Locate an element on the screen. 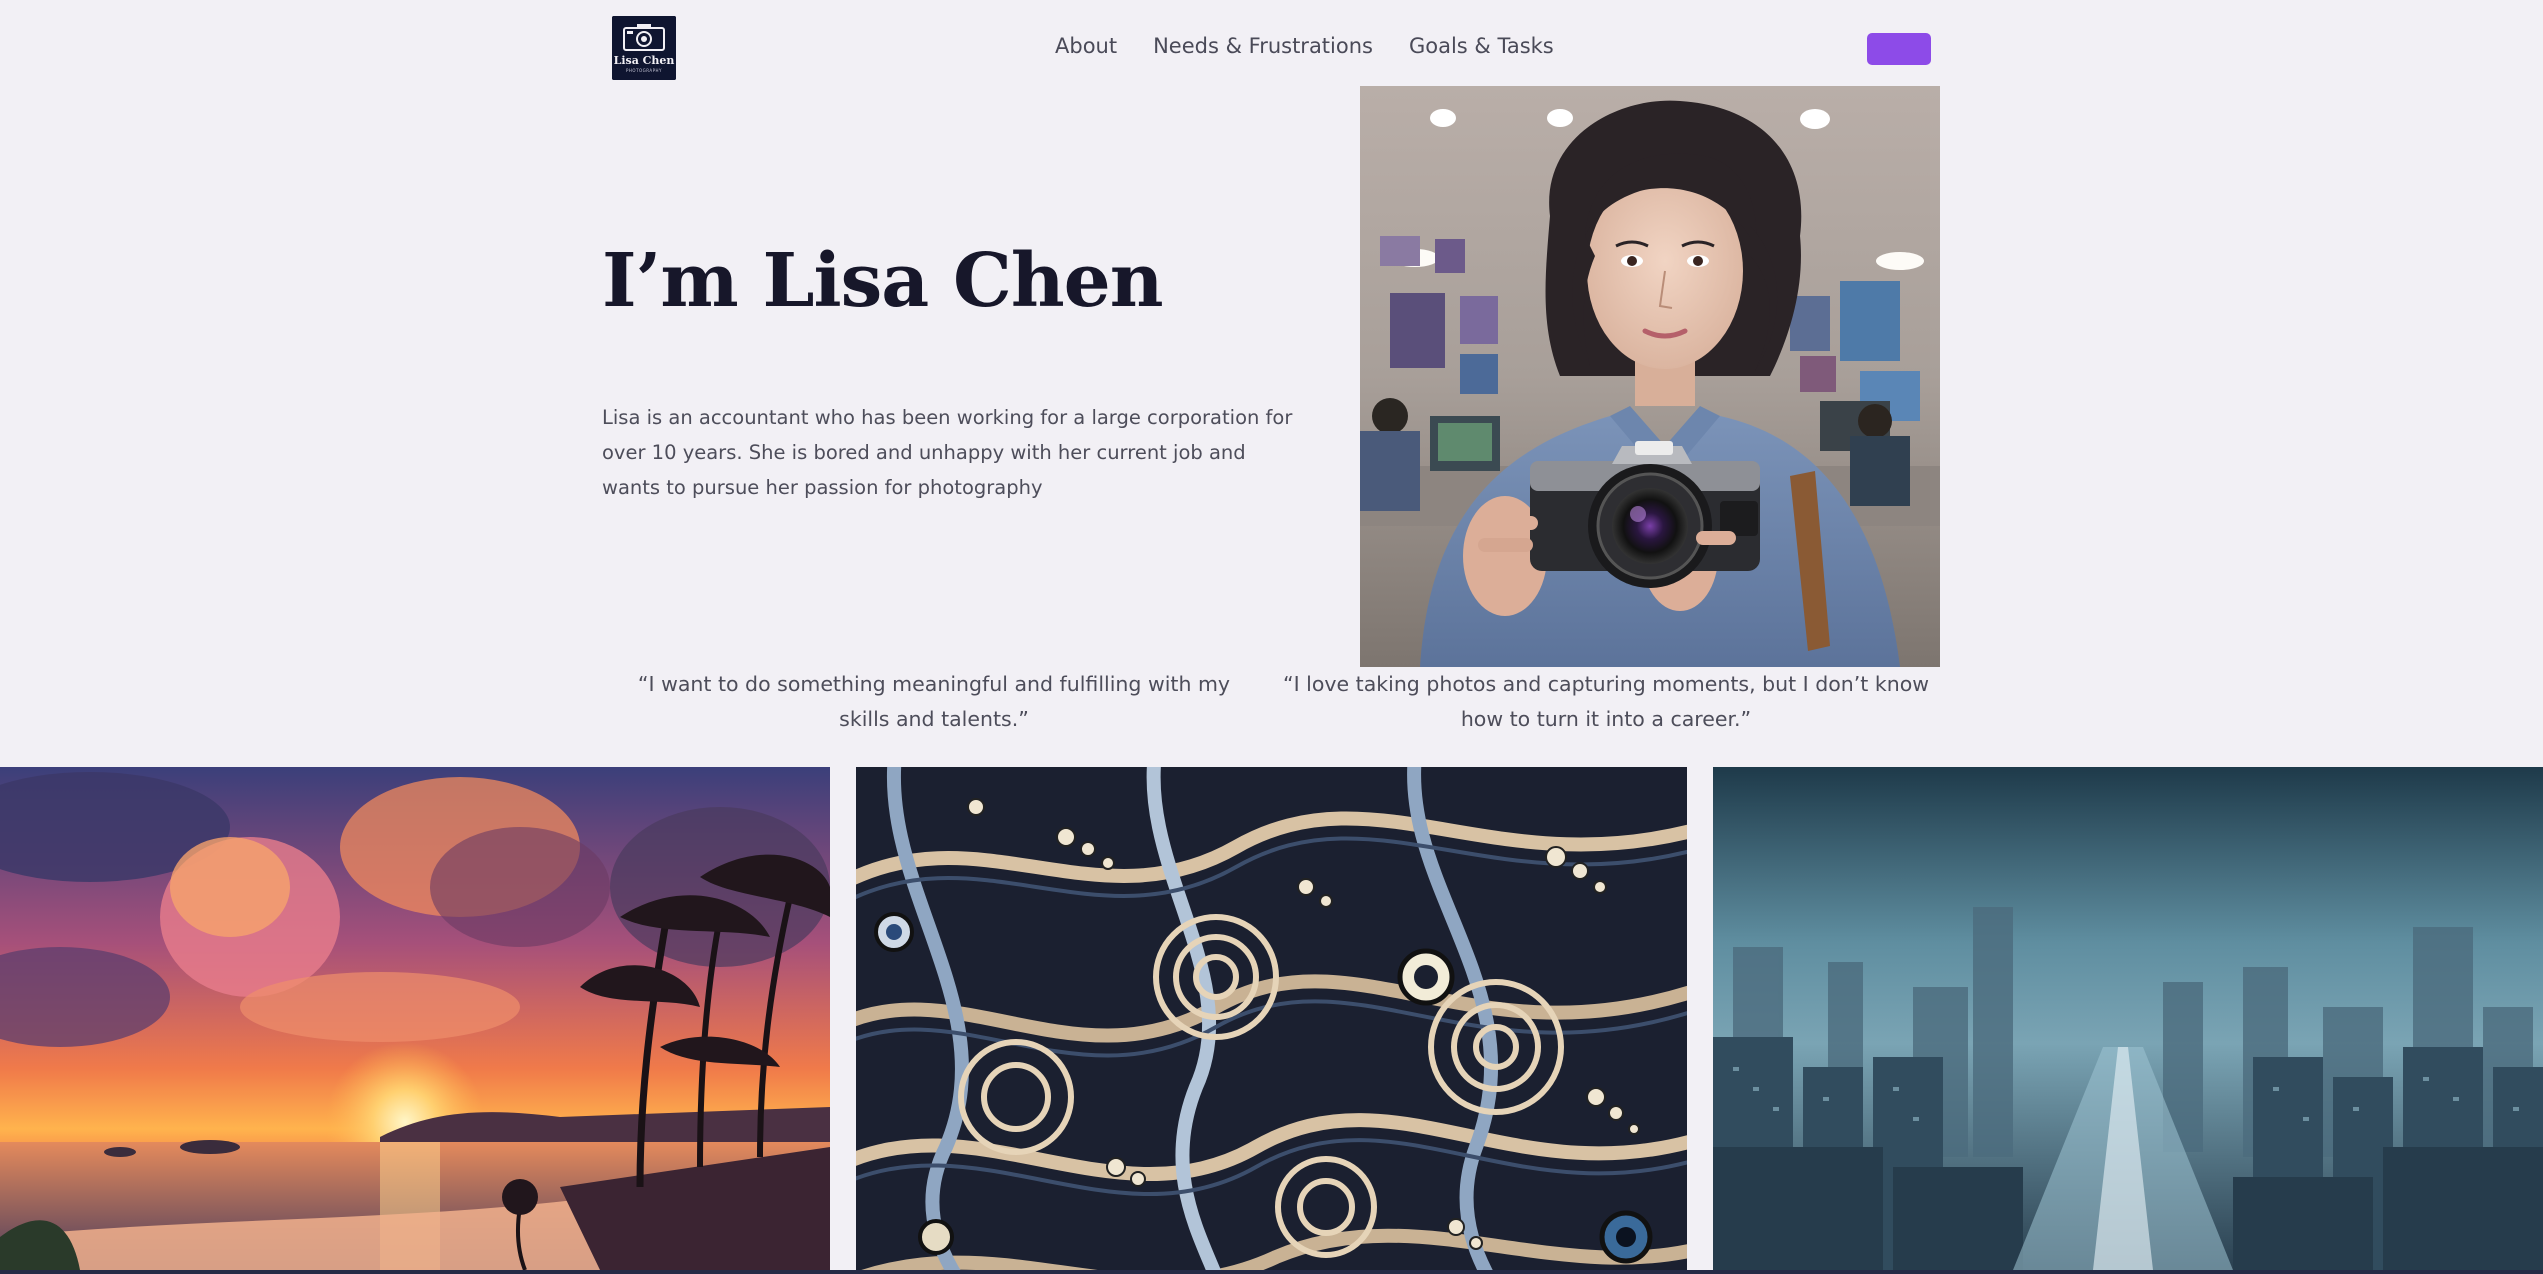 This screenshot has height=1274, width=2543. nav-needs-frustrations: Needs & Frustrations is located at coordinates (1263, 46).